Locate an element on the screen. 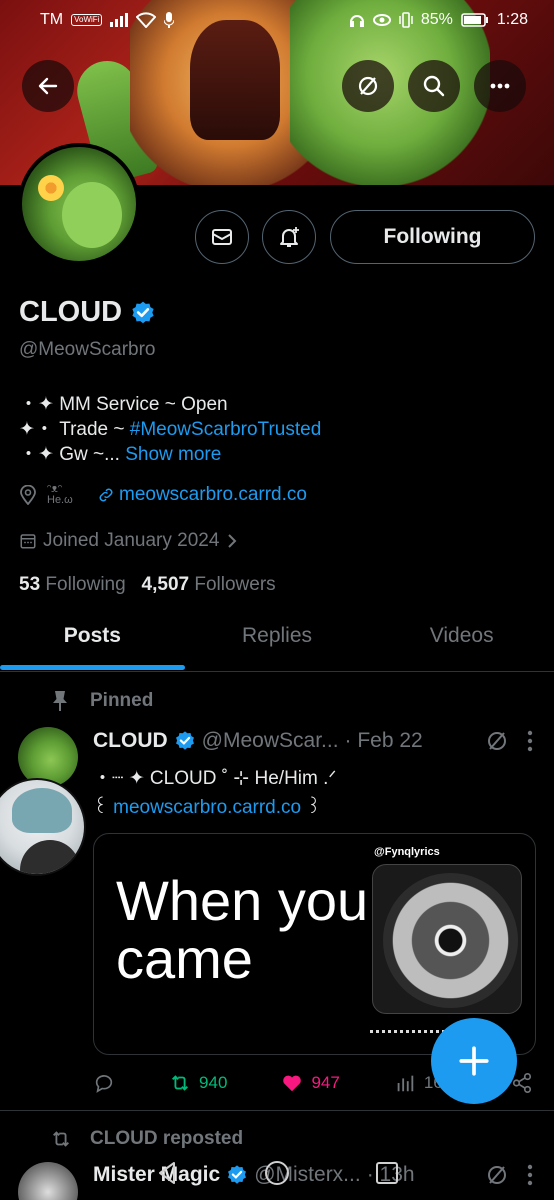 The image size is (554, 1200). floating-avatar-bubble is located at coordinates (43, 827).